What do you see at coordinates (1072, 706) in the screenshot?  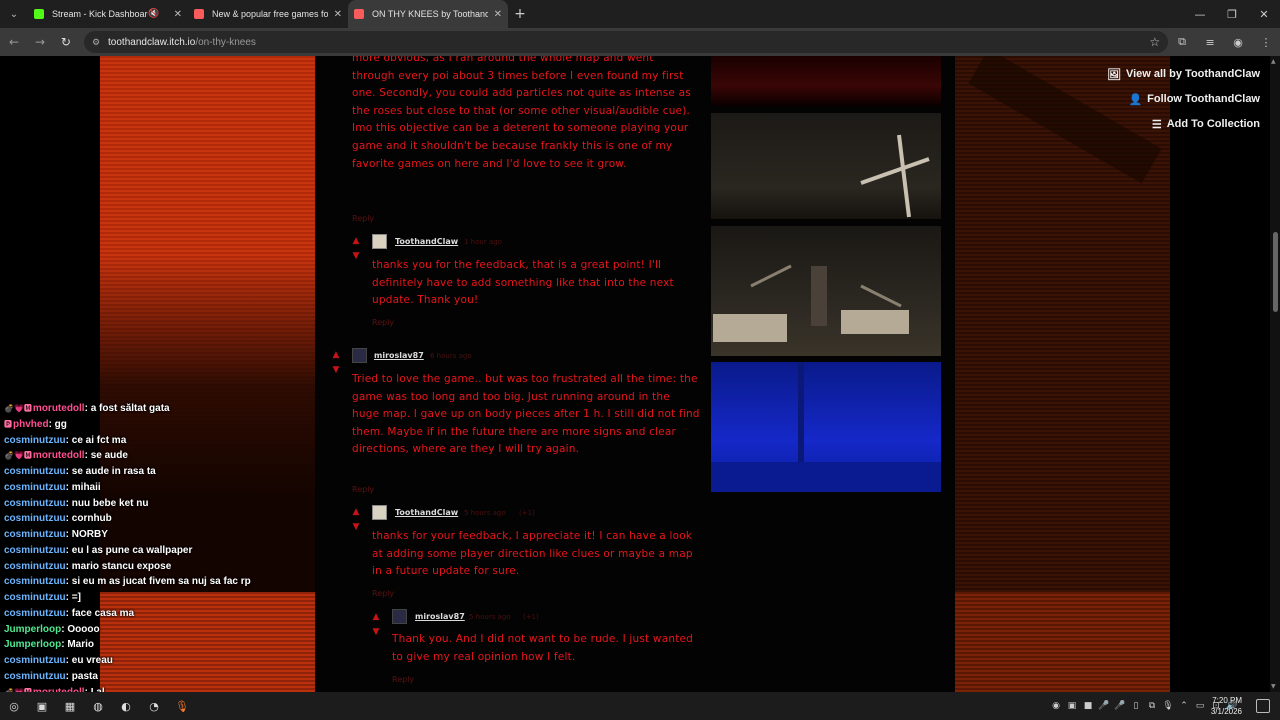 I see `tray-app-icon: ▣` at bounding box center [1072, 706].